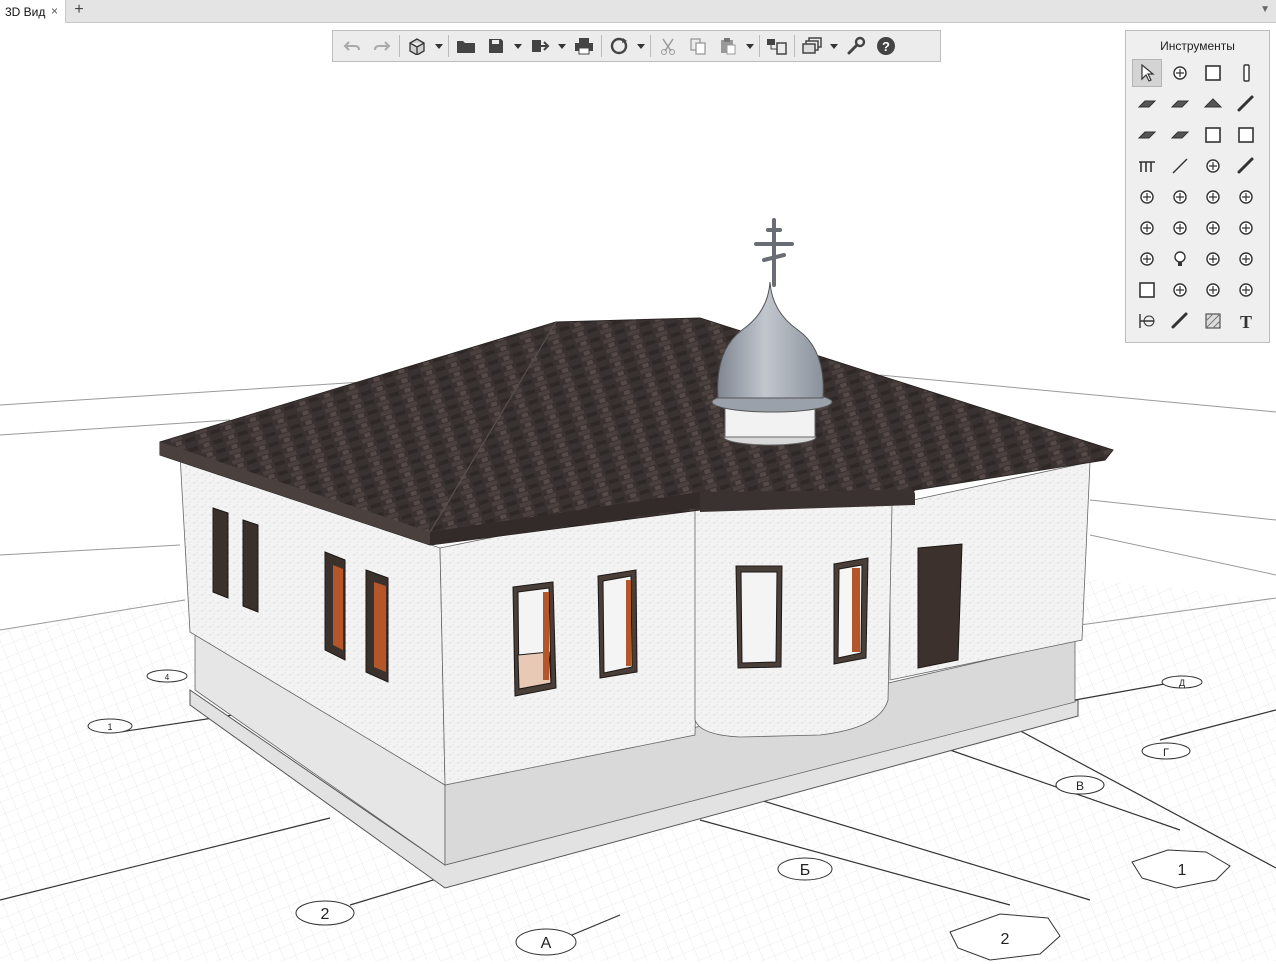  I want to click on layers-button, so click(777, 46).